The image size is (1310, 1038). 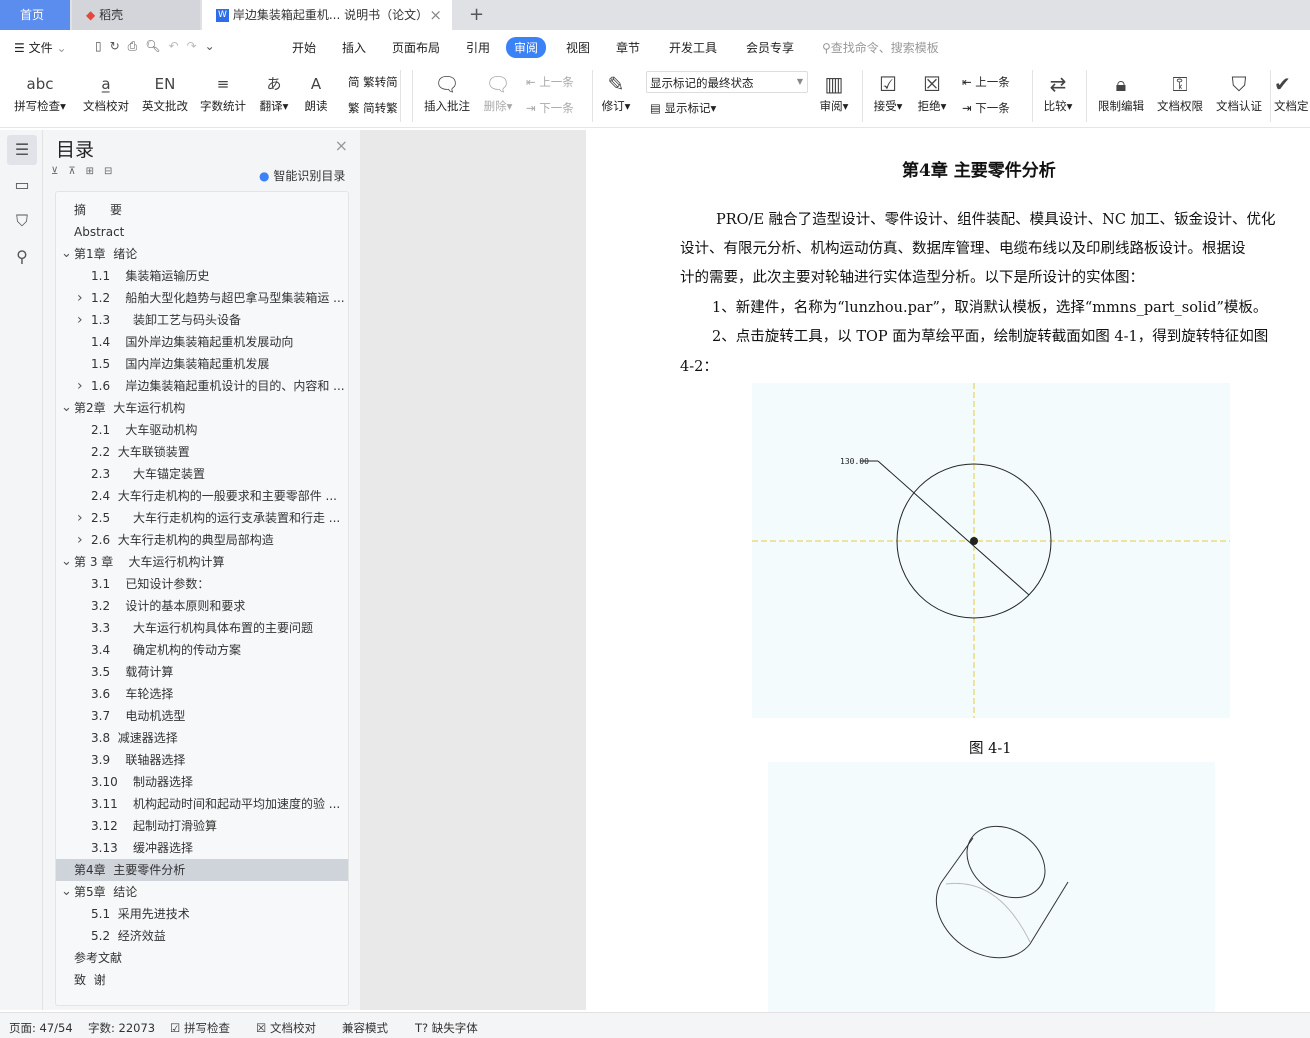 I want to click on toc-item: 3.8 减速器选择, so click(x=202, y=738).